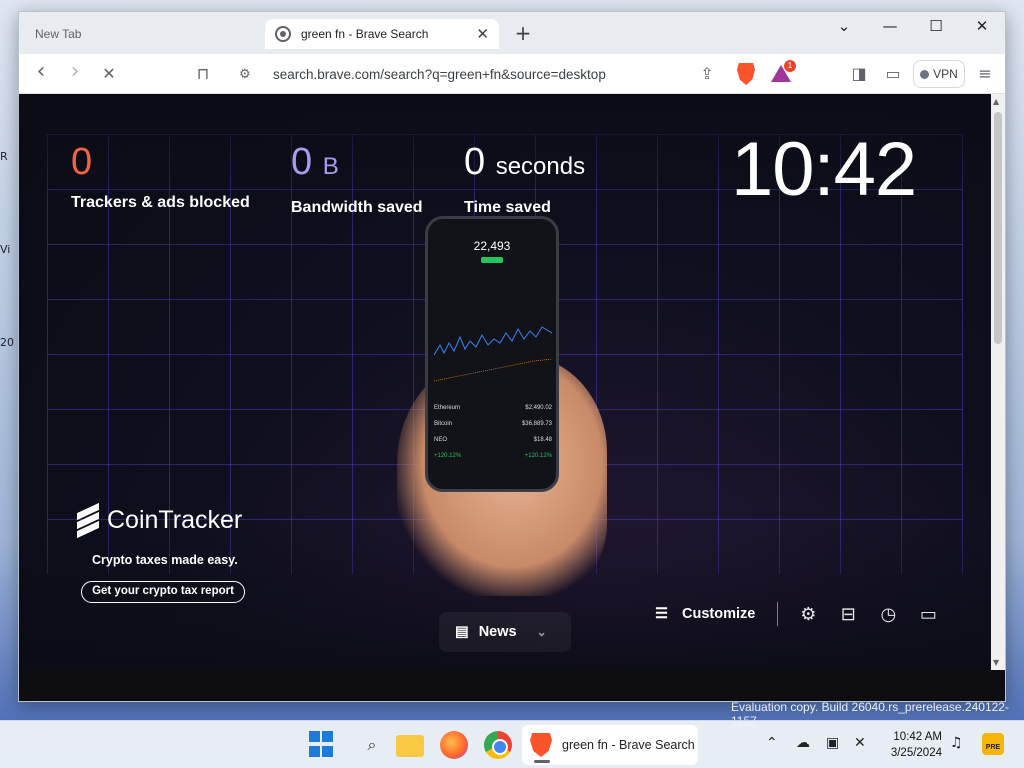 This screenshot has height=768, width=1024. What do you see at coordinates (493, 424) in the screenshot?
I see `phone-asset-row: Bitcoin $36,889.73` at bounding box center [493, 424].